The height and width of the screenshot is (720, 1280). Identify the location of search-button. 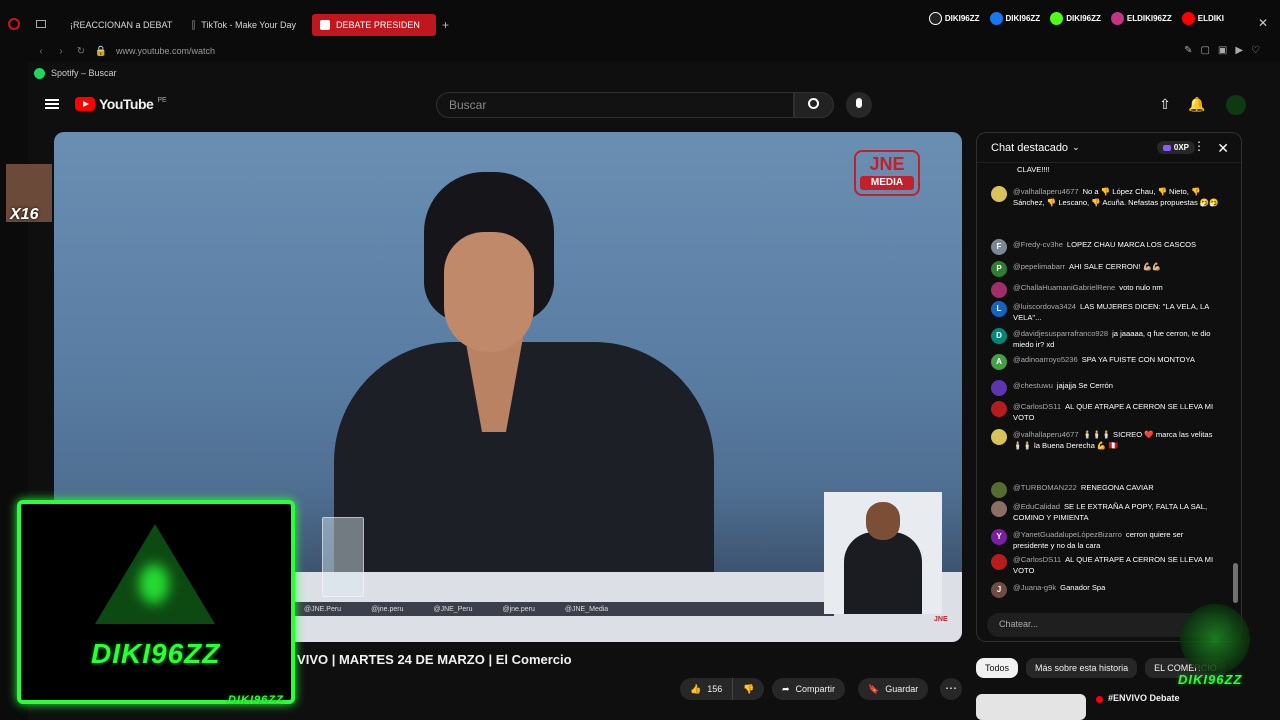
(814, 105).